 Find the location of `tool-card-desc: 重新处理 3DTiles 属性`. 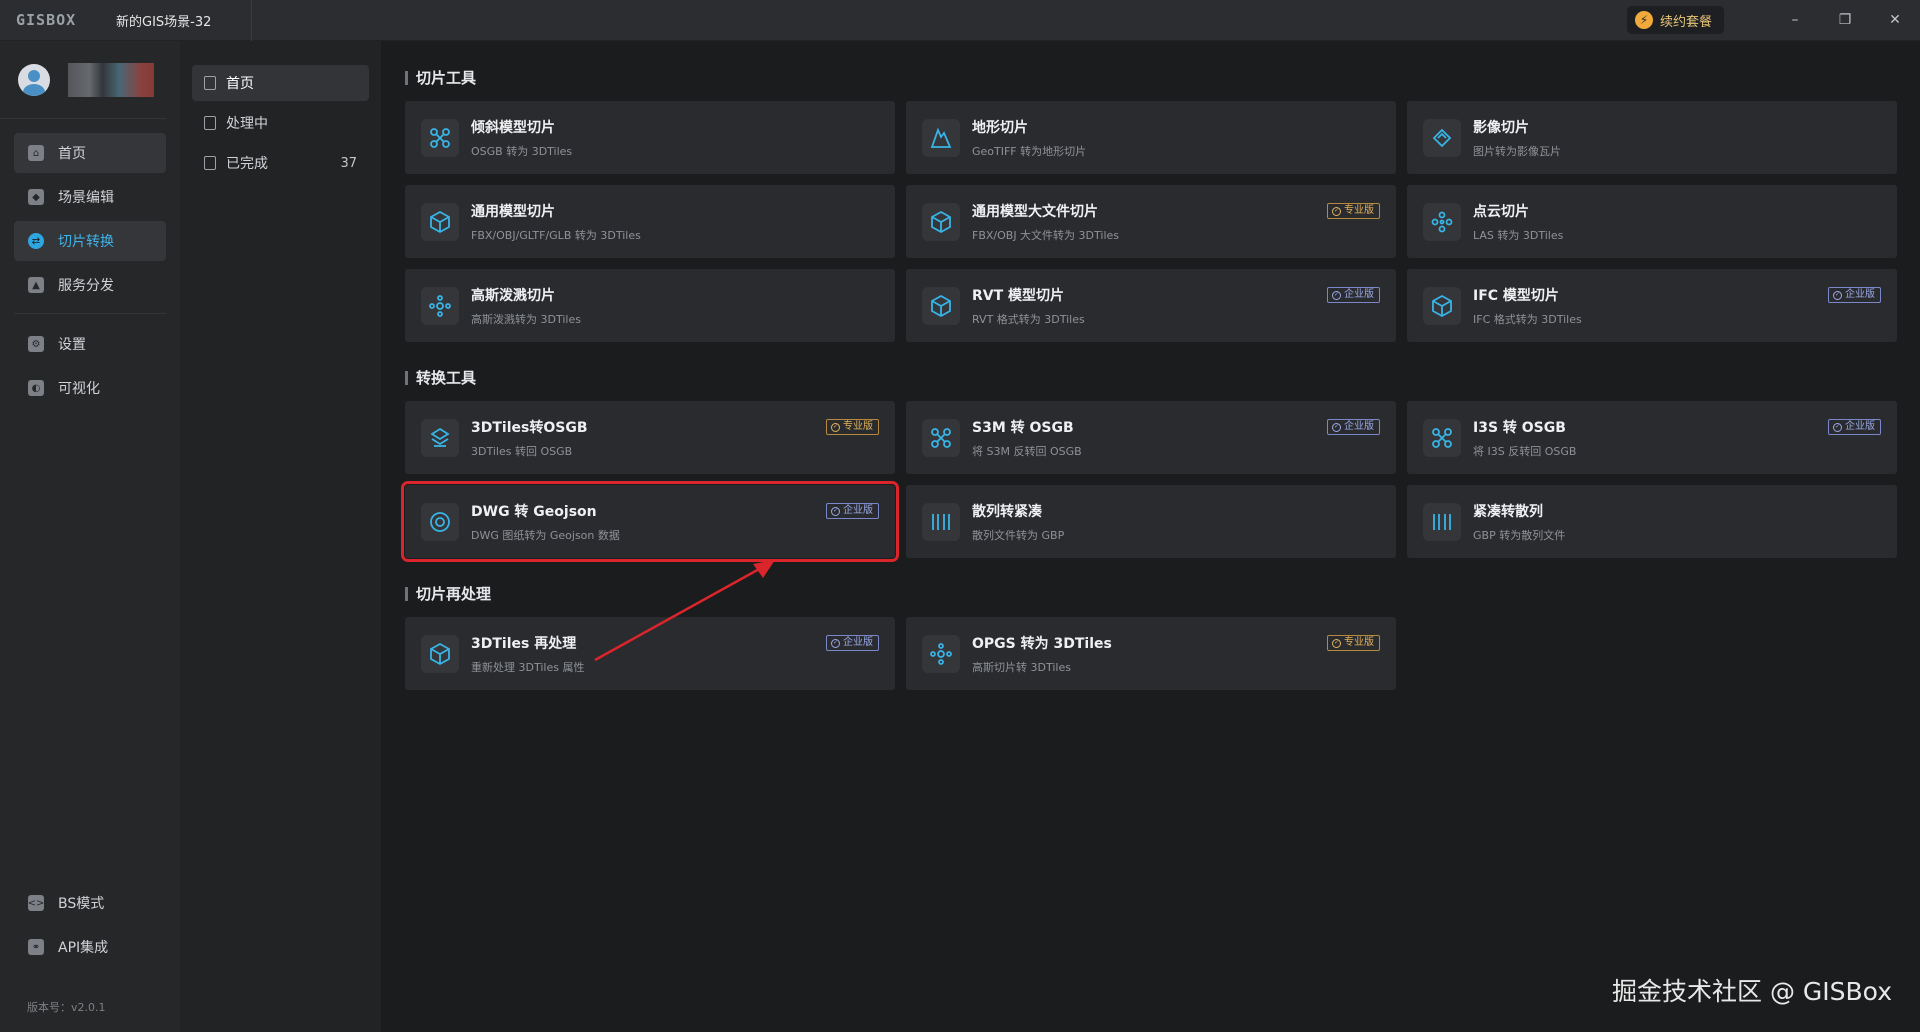

tool-card-desc: 重新处理 3DTiles 属性 is located at coordinates (528, 667).